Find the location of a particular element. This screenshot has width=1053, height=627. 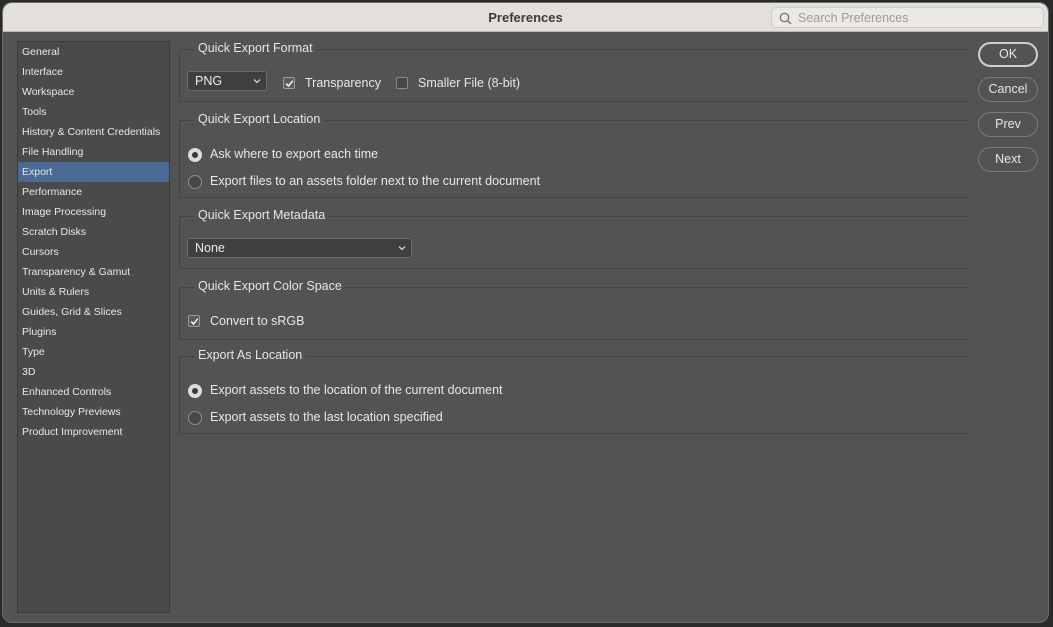

sidebar-item-general: General is located at coordinates (93, 52).